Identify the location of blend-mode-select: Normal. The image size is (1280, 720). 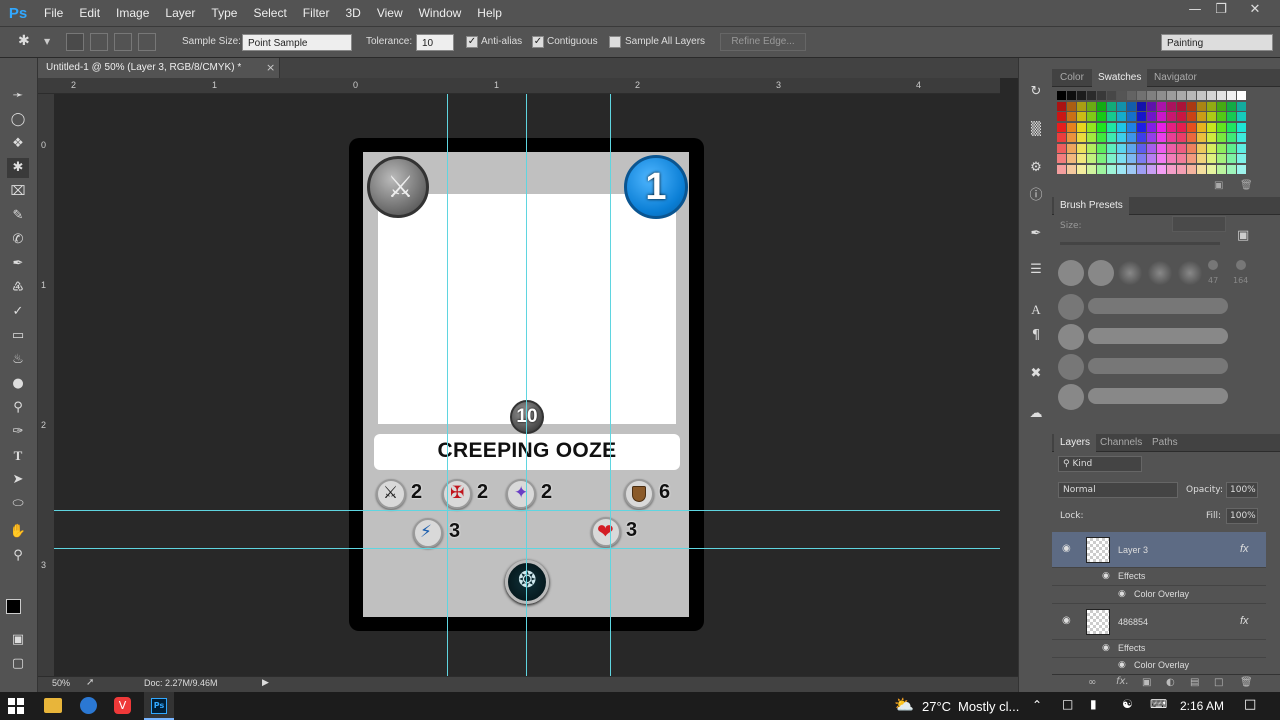
(1118, 490).